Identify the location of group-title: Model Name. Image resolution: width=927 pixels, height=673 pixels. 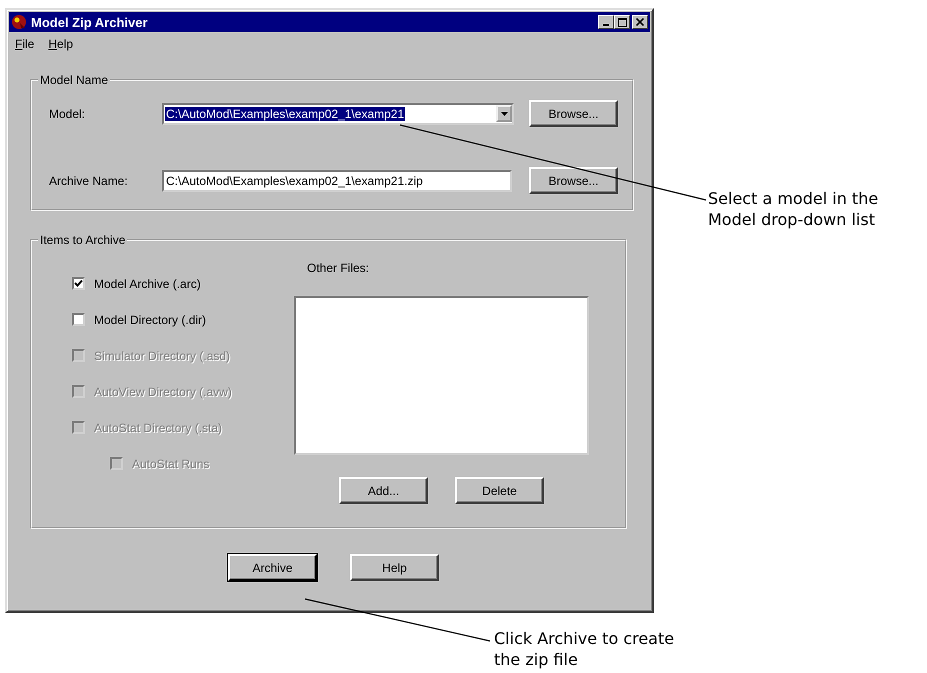
(74, 80).